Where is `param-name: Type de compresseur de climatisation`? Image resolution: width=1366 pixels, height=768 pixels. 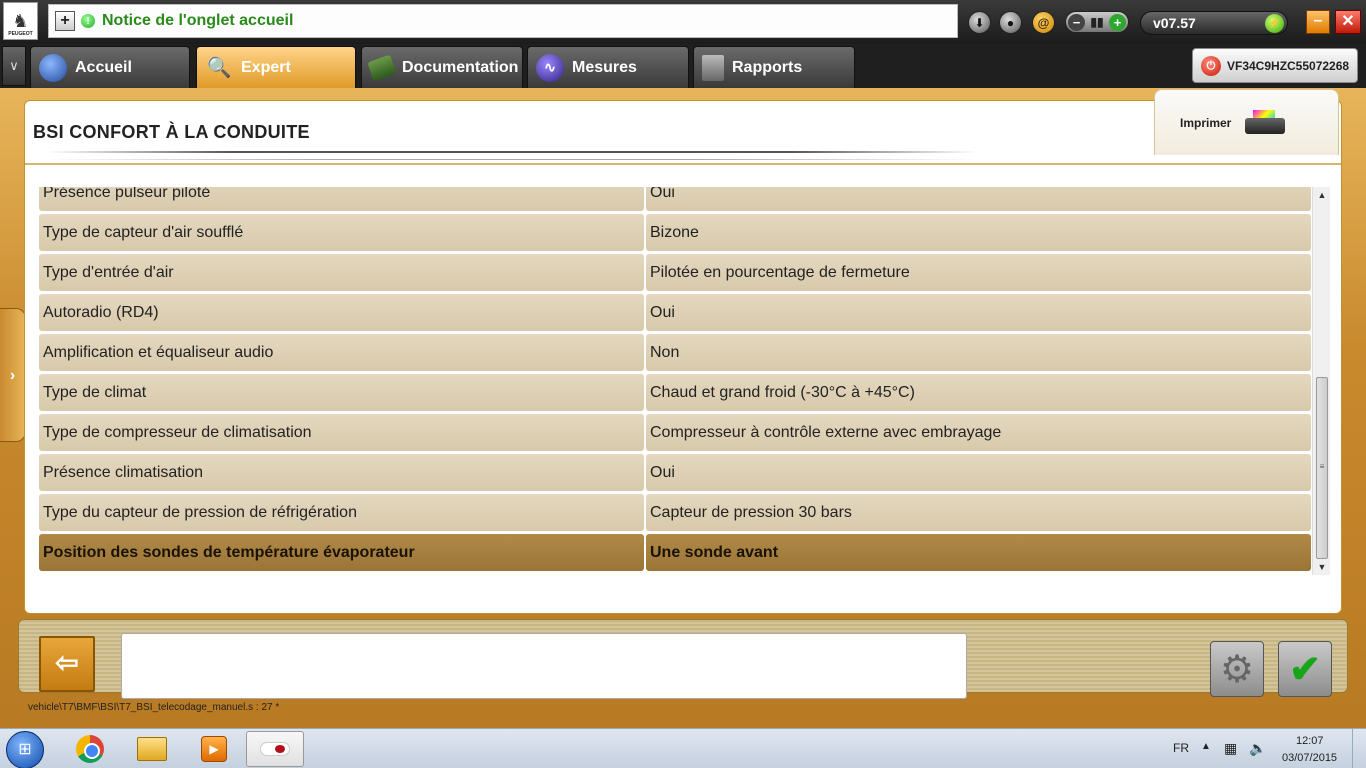 param-name: Type de compresseur de climatisation is located at coordinates (341, 432).